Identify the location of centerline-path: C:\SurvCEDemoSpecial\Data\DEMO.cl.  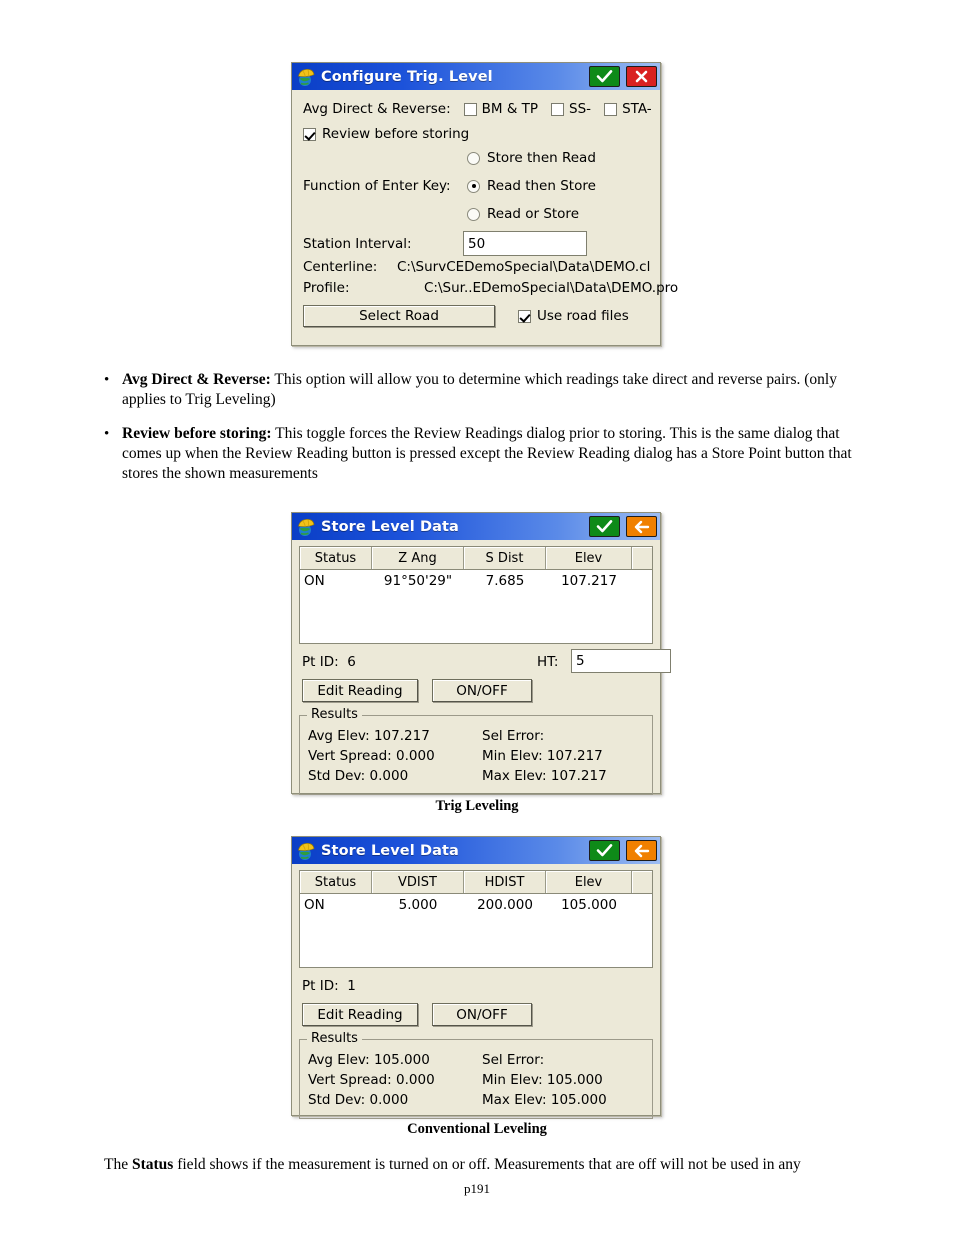
(524, 267).